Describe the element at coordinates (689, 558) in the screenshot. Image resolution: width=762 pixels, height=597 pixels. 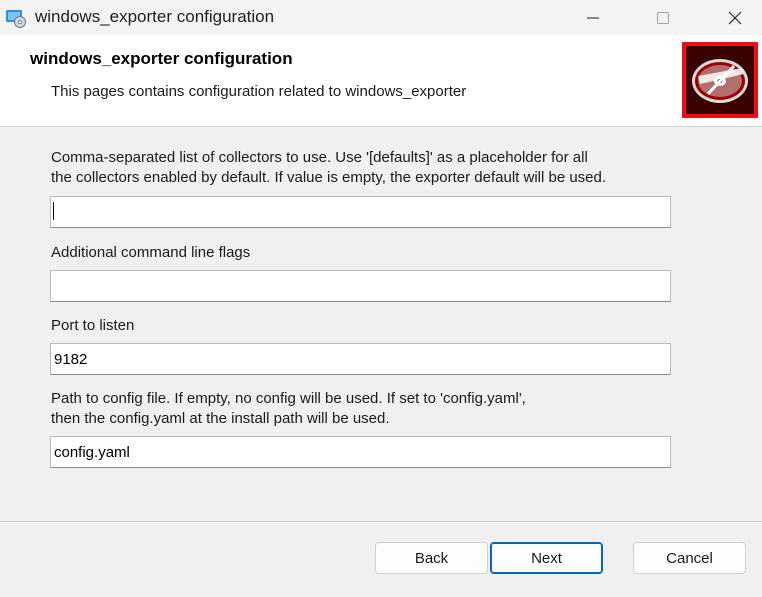
I see `cancel-button: Cancel` at that location.